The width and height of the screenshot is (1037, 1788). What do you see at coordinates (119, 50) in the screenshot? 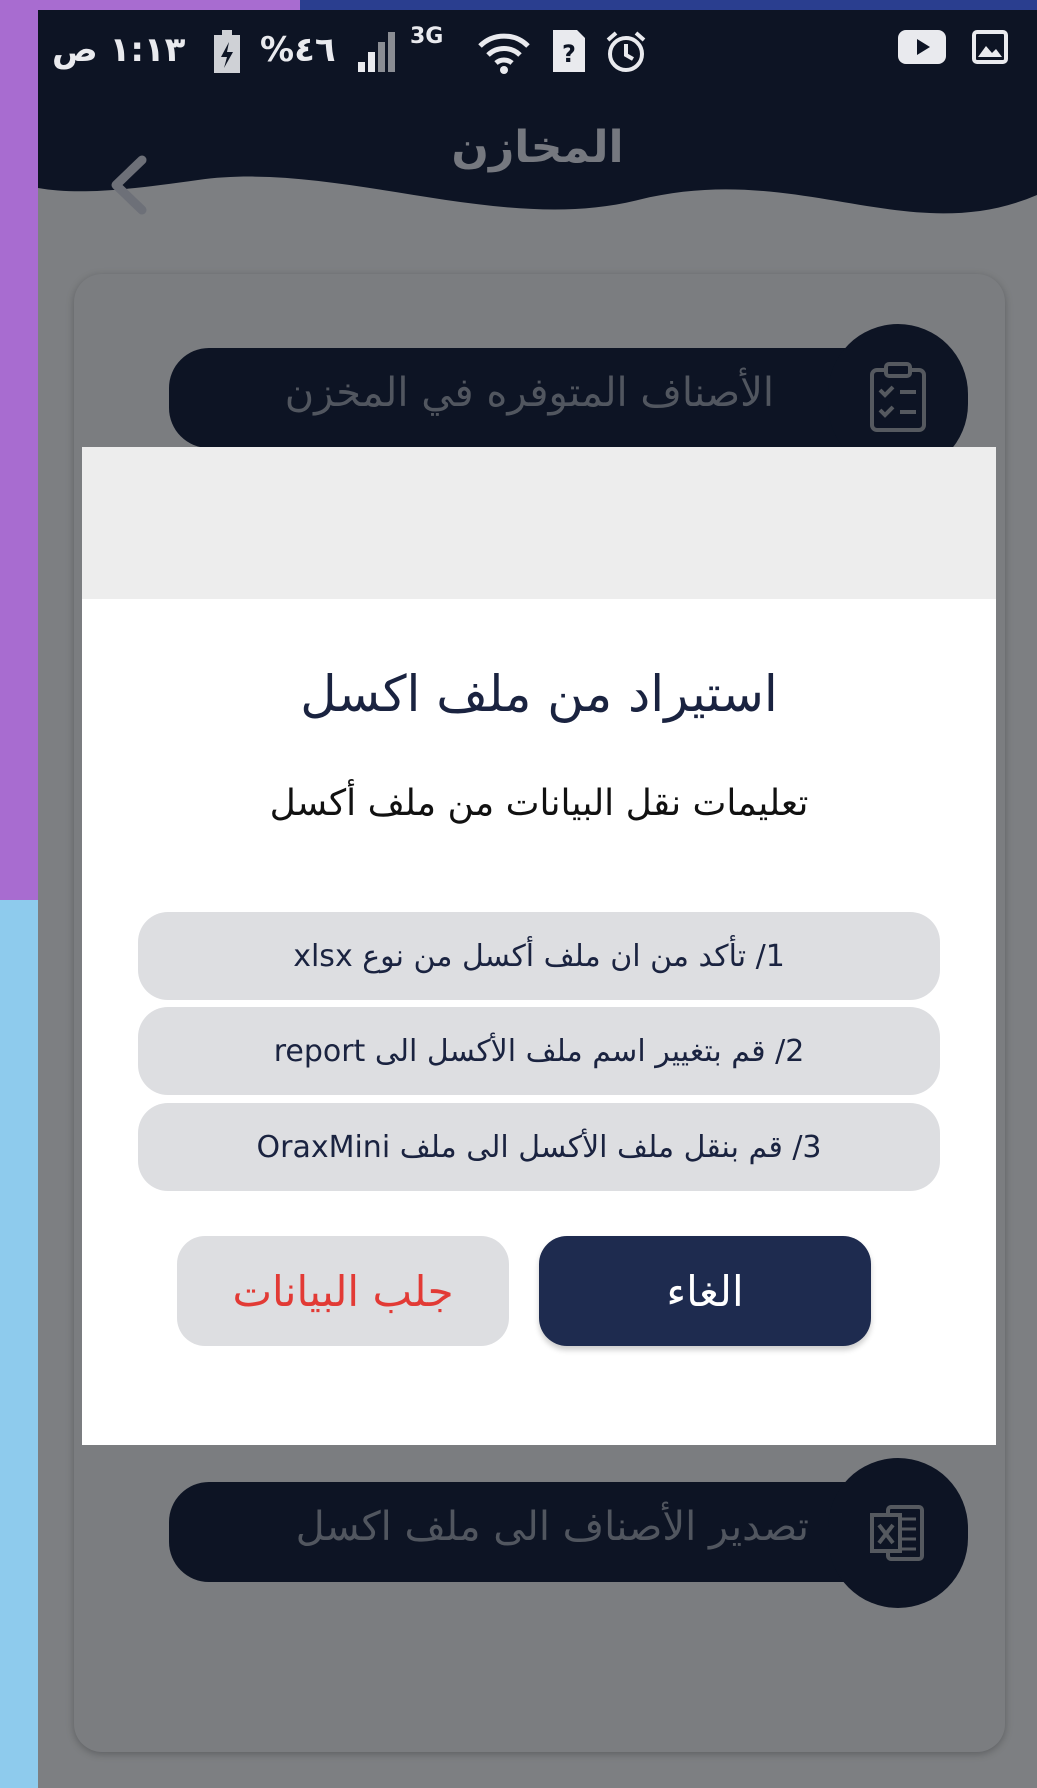
I see `status-time: ١:١٣ ص` at bounding box center [119, 50].